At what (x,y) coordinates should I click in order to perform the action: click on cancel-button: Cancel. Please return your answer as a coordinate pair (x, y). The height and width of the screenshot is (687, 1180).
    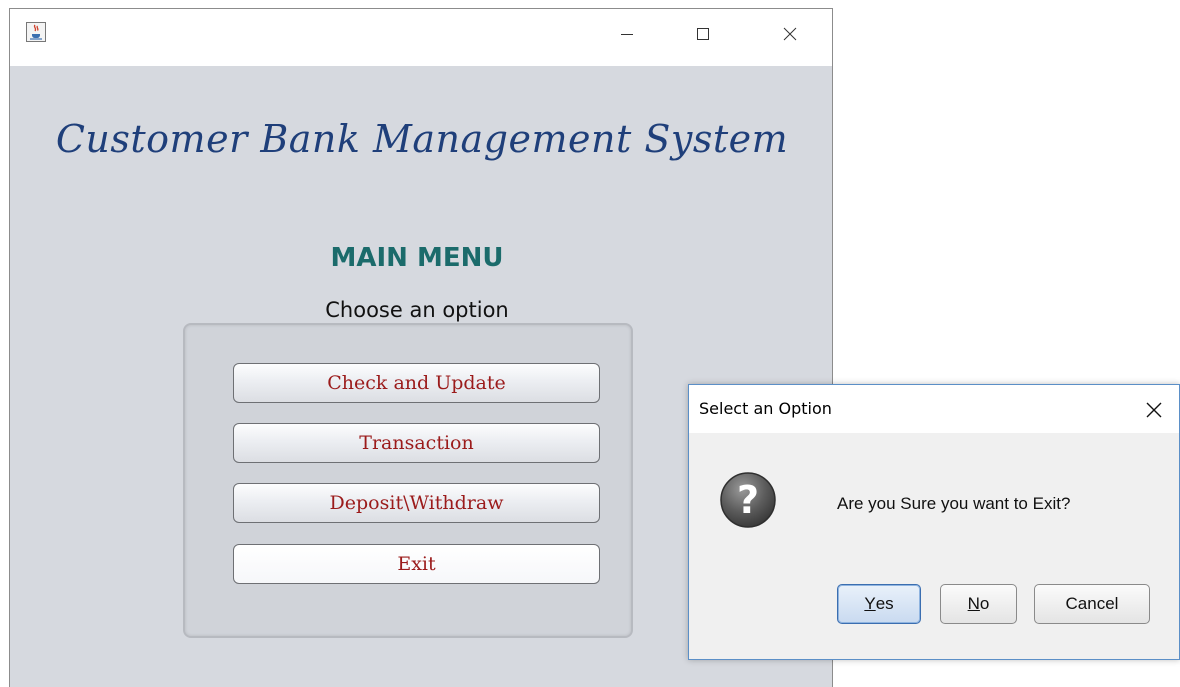
    Looking at the image, I should click on (1092, 604).